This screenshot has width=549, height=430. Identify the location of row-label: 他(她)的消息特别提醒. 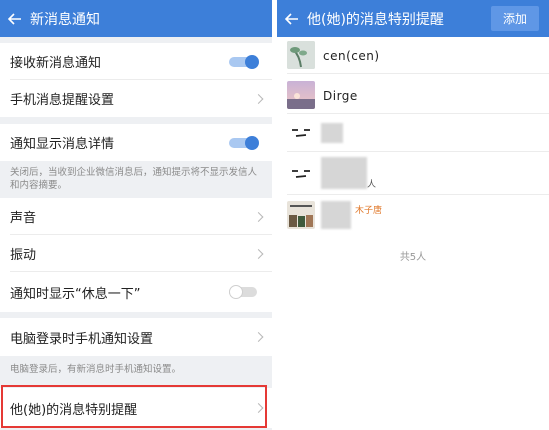
(74, 410).